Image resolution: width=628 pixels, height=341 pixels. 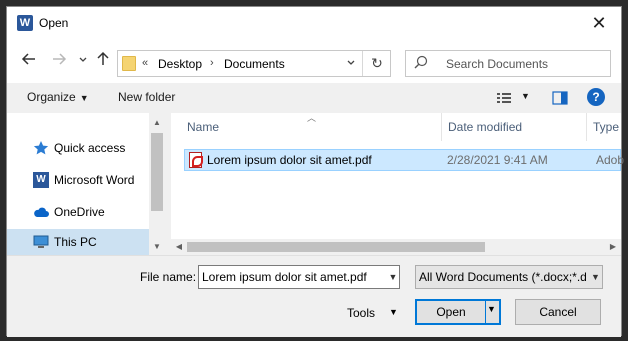 I want to click on sidebar-item-microsoft-word: W Microsoft Word, so click(x=78, y=180).